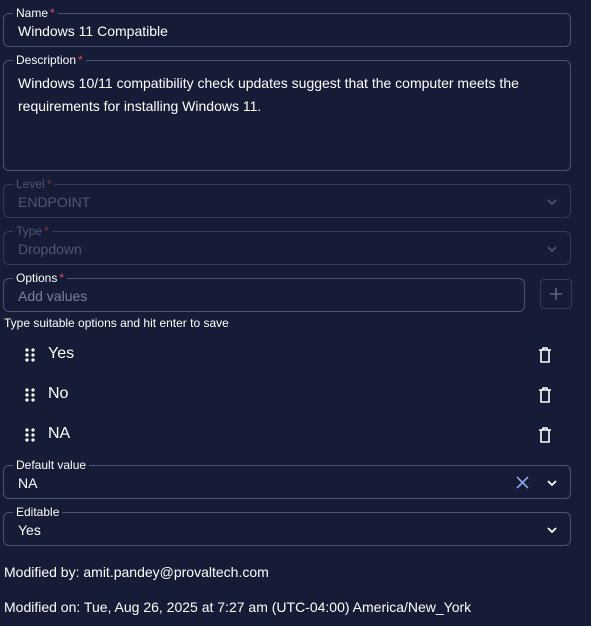  What do you see at coordinates (54, 202) in the screenshot?
I see `level-value: ENDPOINT` at bounding box center [54, 202].